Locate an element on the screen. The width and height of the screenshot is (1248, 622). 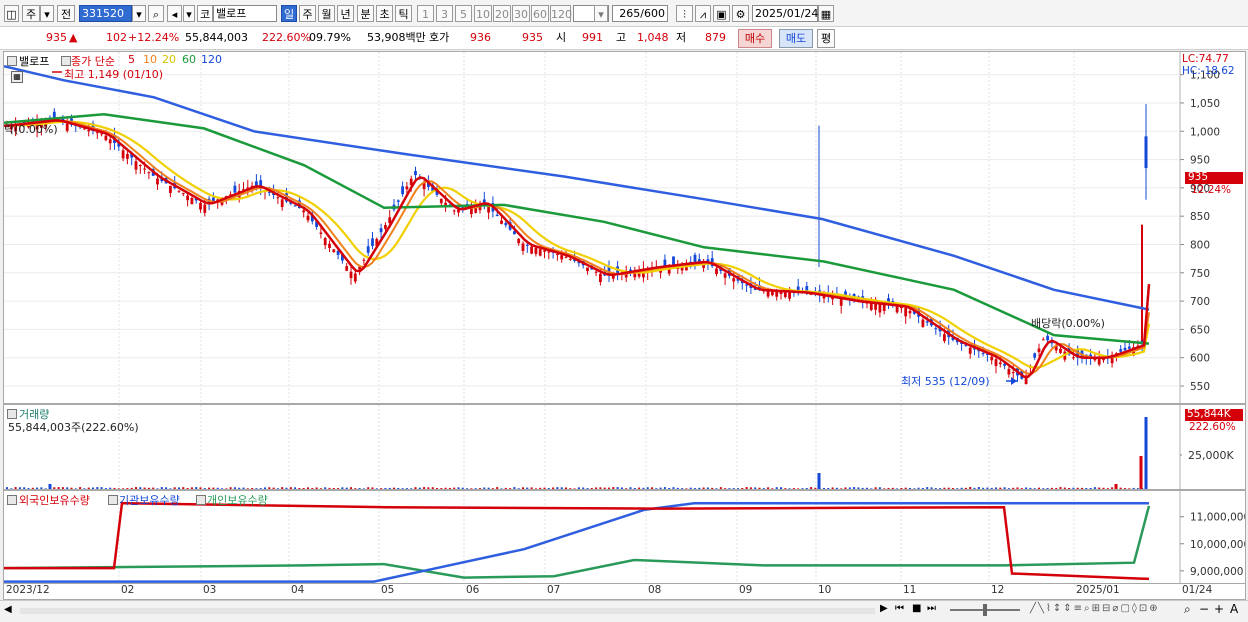
panel-menu-icon is located at coordinates (12, 61).